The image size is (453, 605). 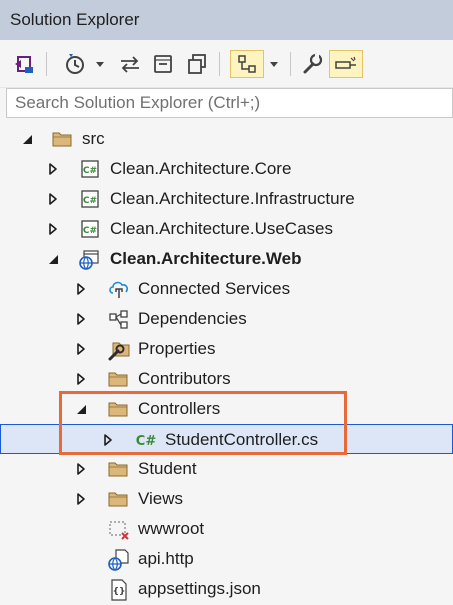 I want to click on properties-folder-icon, so click(x=119, y=350).